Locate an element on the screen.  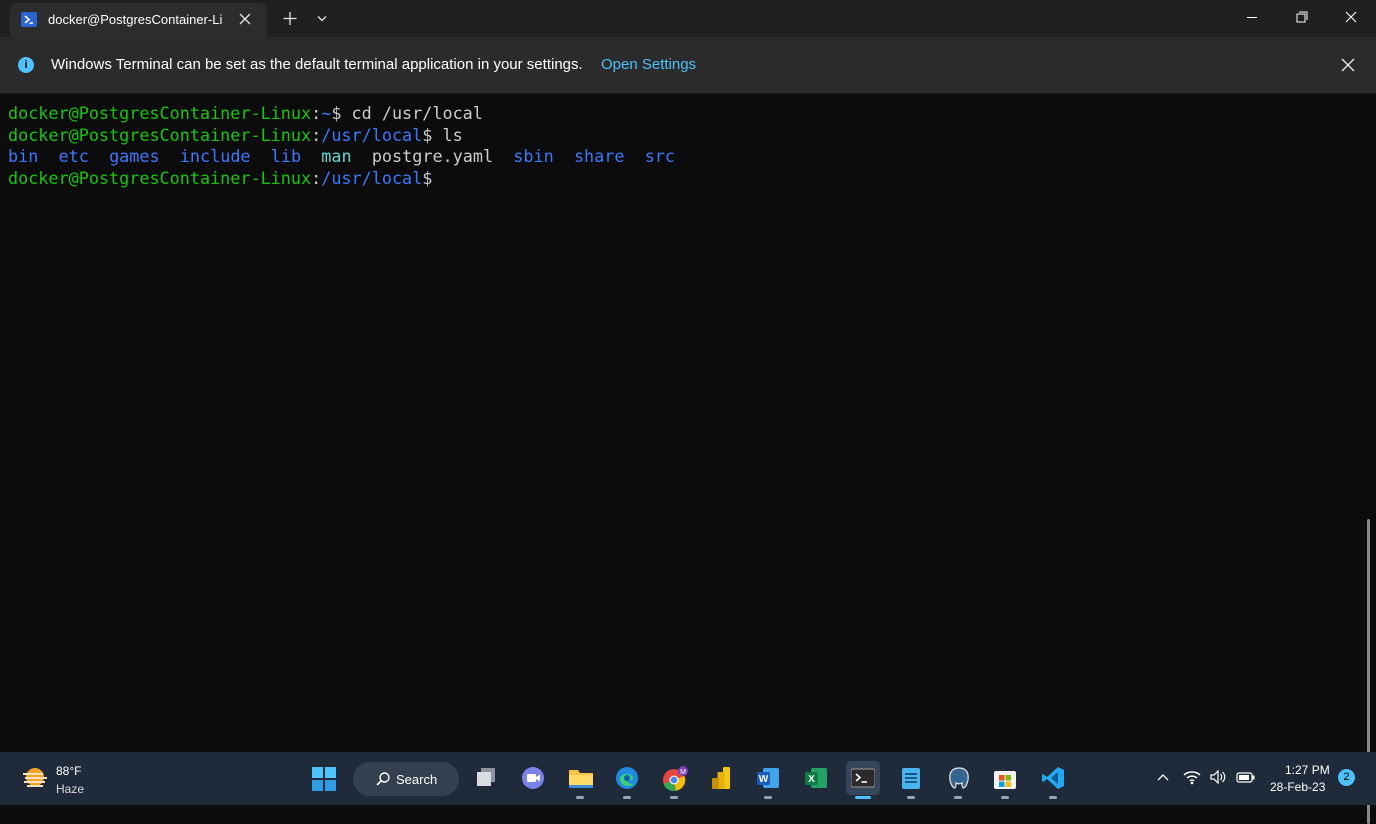
search-label: Search is located at coordinates (417, 779).